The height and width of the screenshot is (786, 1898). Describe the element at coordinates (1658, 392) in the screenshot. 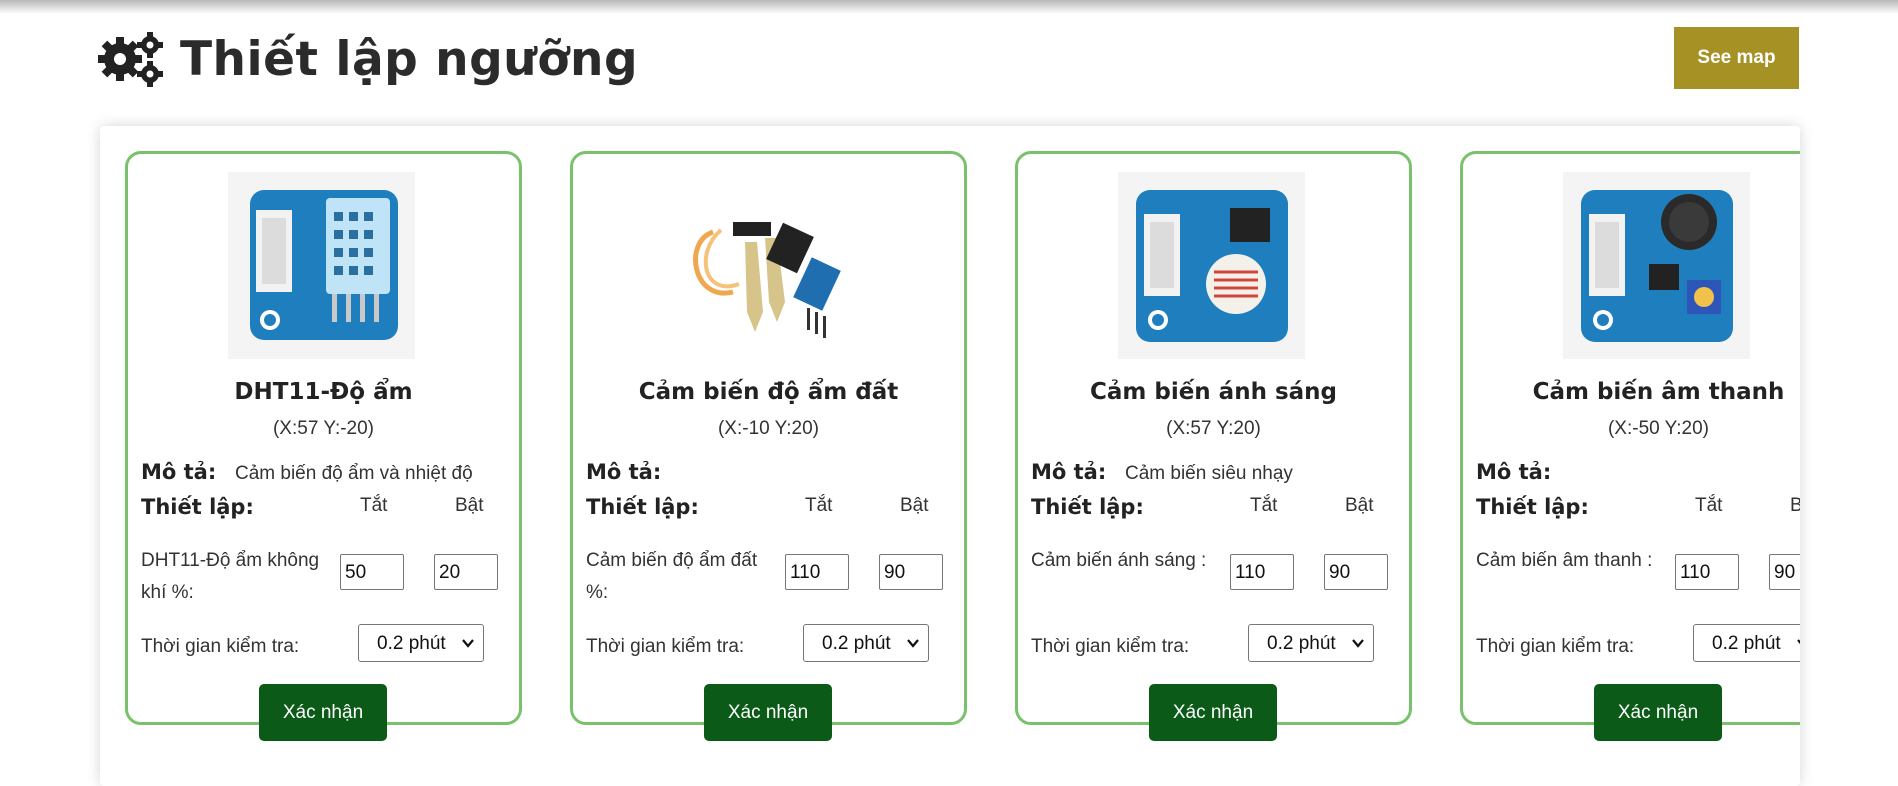

I see `sensor-name: Cảm biến âm thanh` at that location.